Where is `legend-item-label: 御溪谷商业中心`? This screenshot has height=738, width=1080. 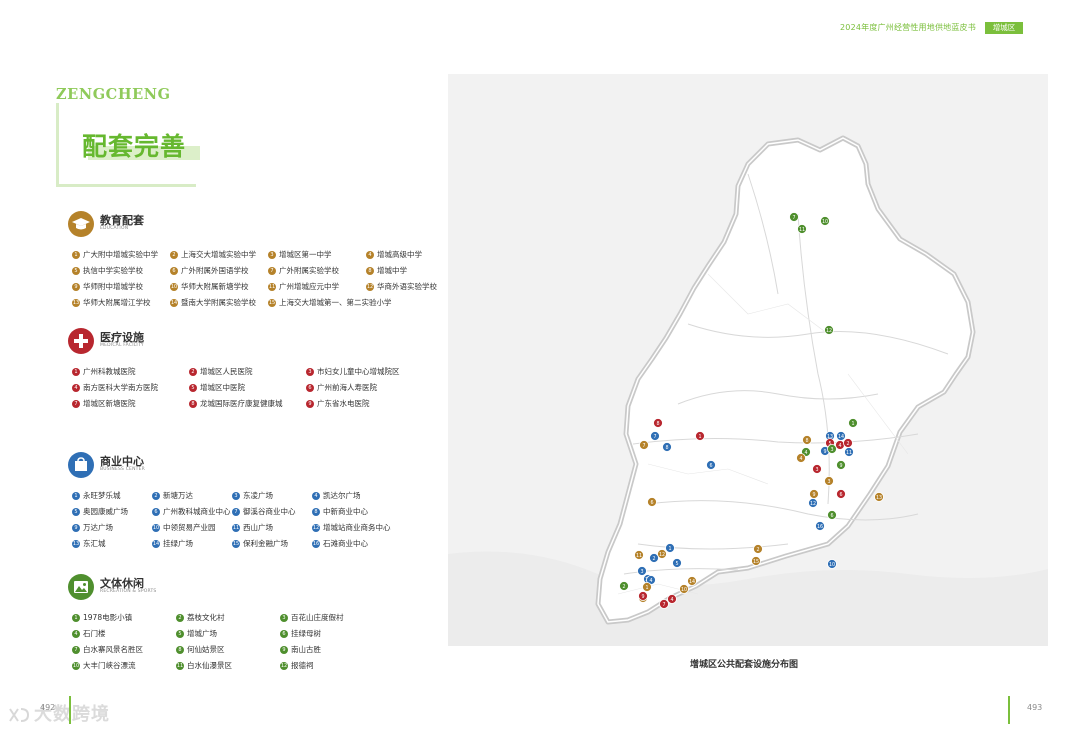
legend-item-label: 御溪谷商业中心 is located at coordinates (269, 511).